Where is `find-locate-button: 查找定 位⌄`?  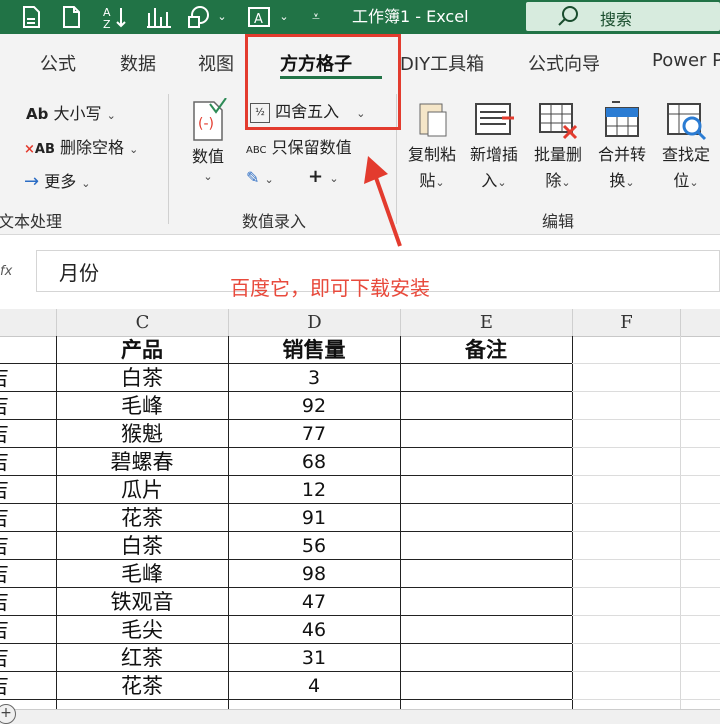 find-locate-button: 查找定 位⌄ is located at coordinates (686, 147).